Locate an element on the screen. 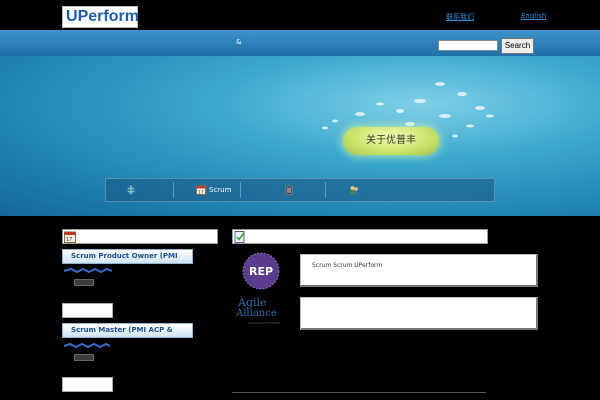 The image size is (600, 400). logo-text-rest: Perform is located at coordinates (108, 16).